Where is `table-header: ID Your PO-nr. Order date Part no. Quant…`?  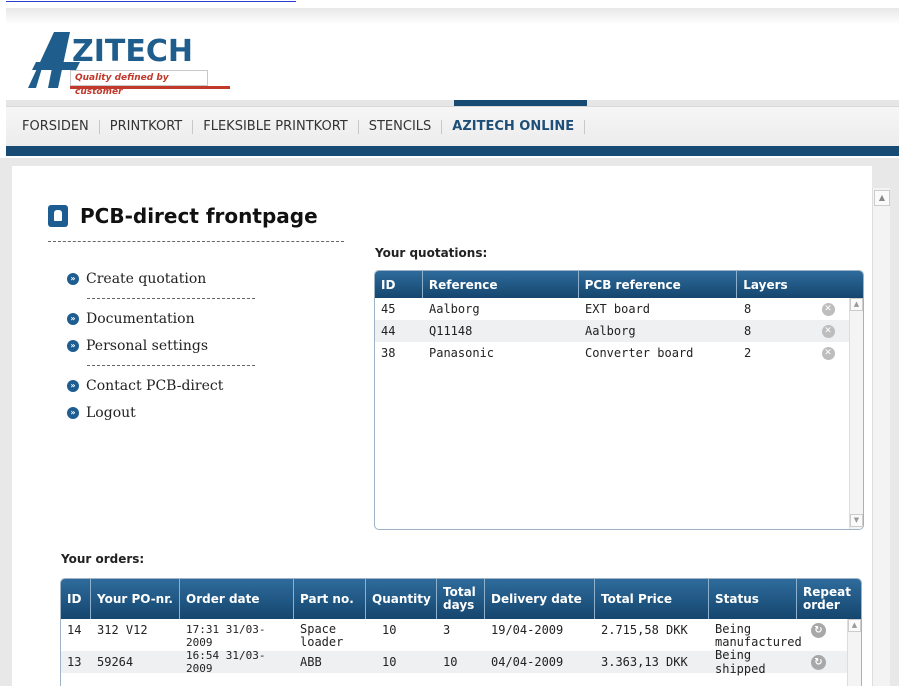 table-header: ID Your PO-nr. Order date Part no. Quant… is located at coordinates (461, 599).